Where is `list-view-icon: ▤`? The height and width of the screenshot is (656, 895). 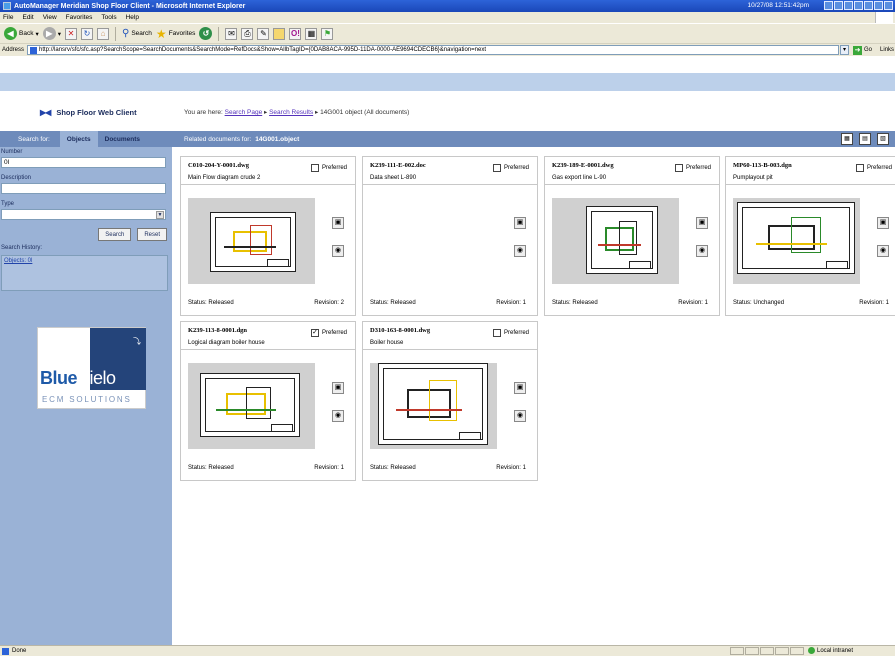
list-view-icon: ▤ is located at coordinates (865, 139).